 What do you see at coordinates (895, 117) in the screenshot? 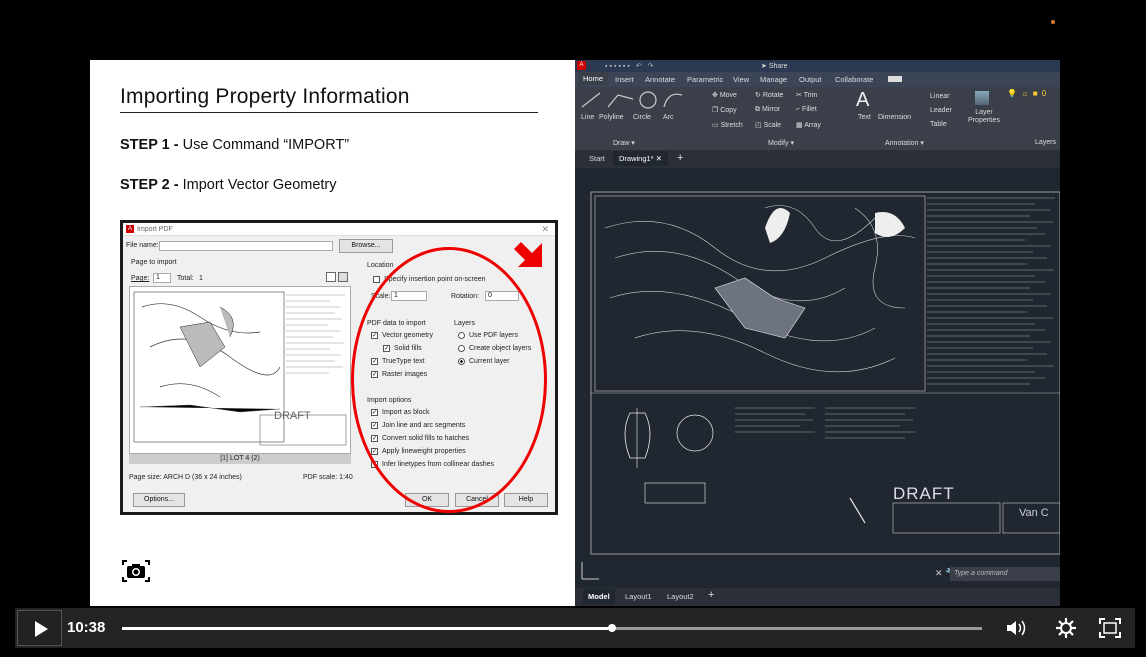
I see `dimension-tool: Dimension` at bounding box center [895, 117].